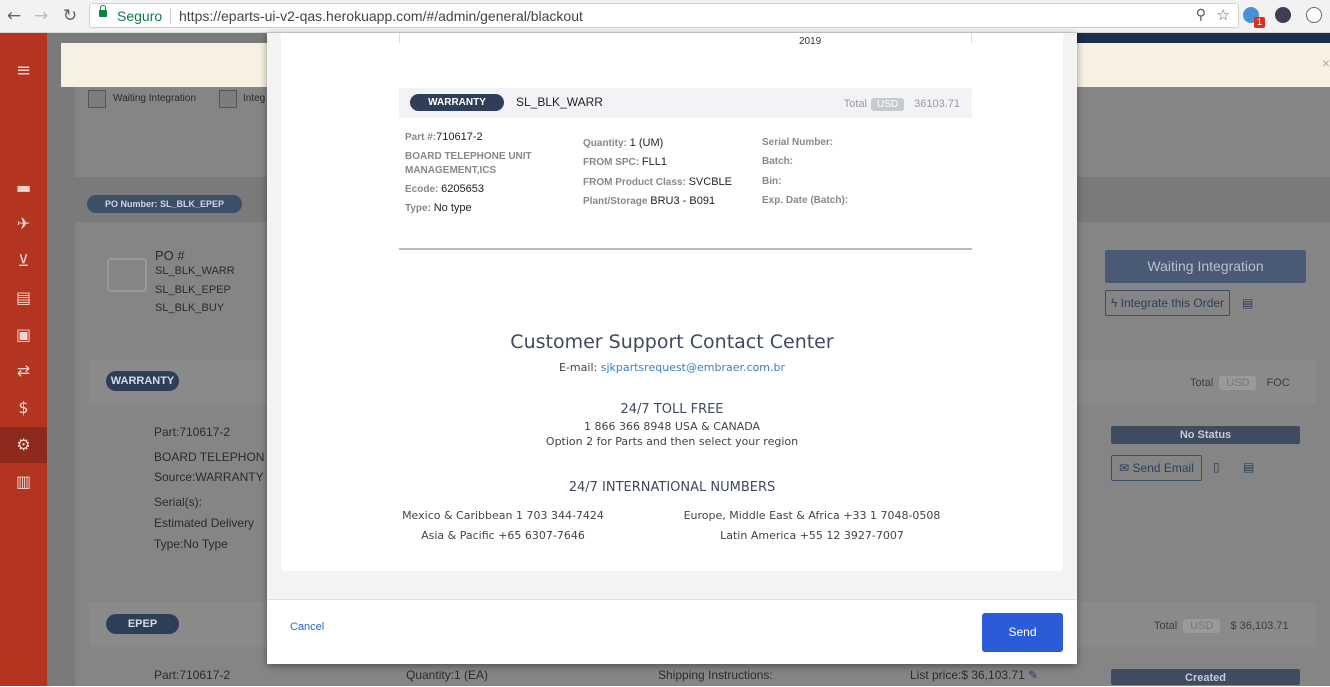  I want to click on total-value: 36103.71, so click(937, 104).